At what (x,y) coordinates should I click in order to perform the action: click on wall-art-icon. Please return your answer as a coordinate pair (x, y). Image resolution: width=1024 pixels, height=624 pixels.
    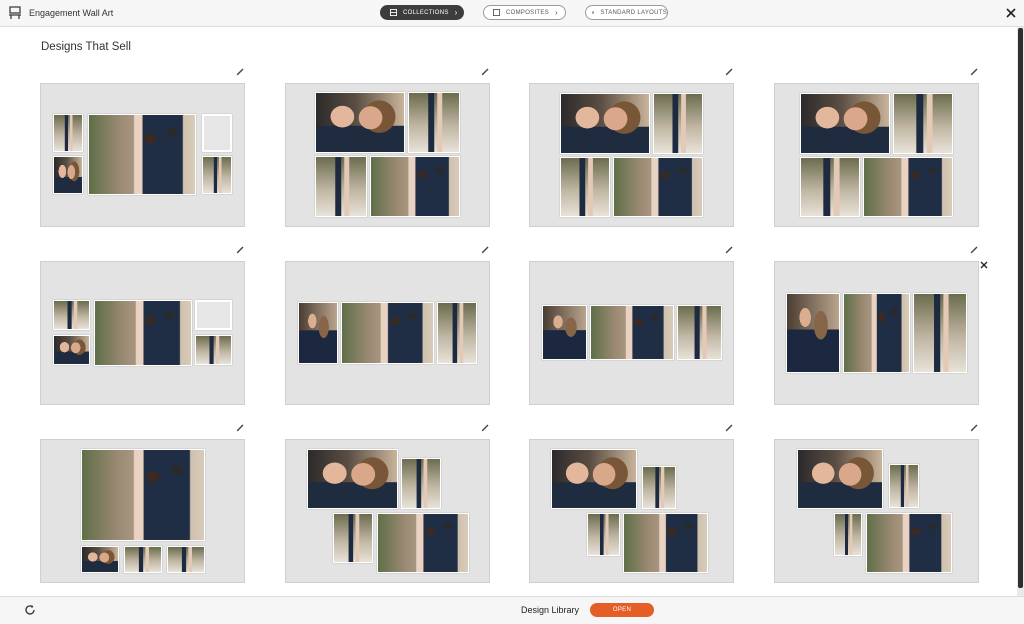
    Looking at the image, I should click on (15, 12).